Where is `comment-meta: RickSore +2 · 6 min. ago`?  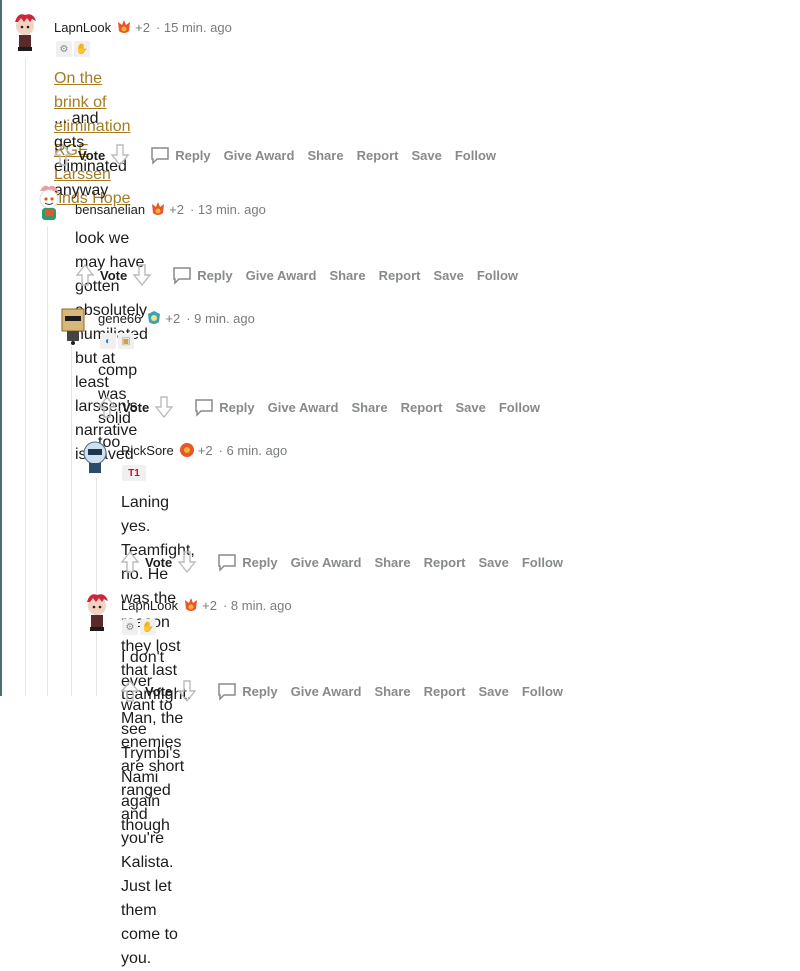 comment-meta: RickSore +2 · 6 min. ago is located at coordinates (204, 450).